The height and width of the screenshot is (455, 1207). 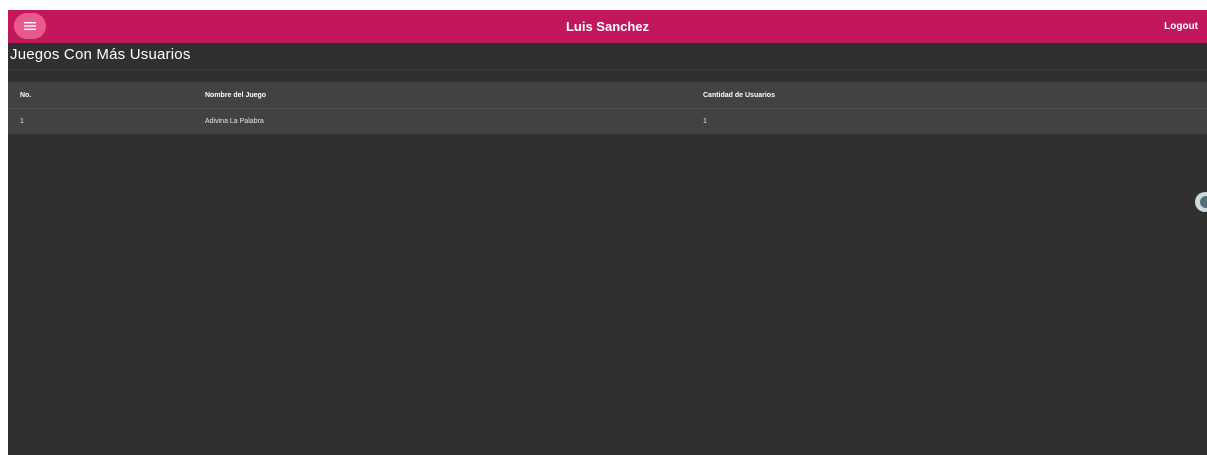 I want to click on table-row: 1 Adivina La Palabra 1, so click(x=607, y=122).